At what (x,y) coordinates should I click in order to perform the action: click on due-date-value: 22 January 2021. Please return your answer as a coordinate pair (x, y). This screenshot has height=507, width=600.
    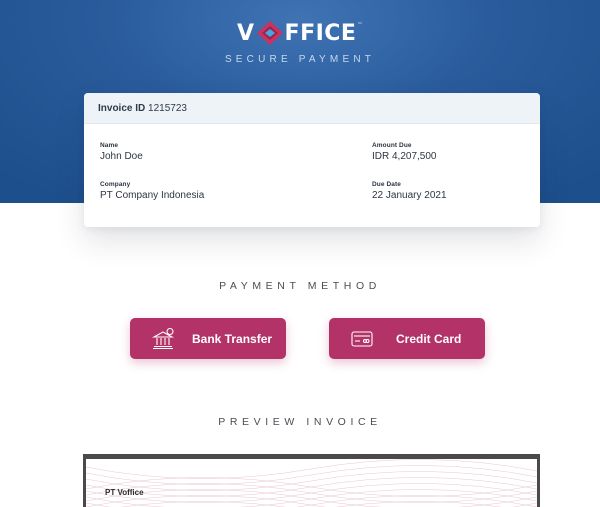
    Looking at the image, I should click on (409, 195).